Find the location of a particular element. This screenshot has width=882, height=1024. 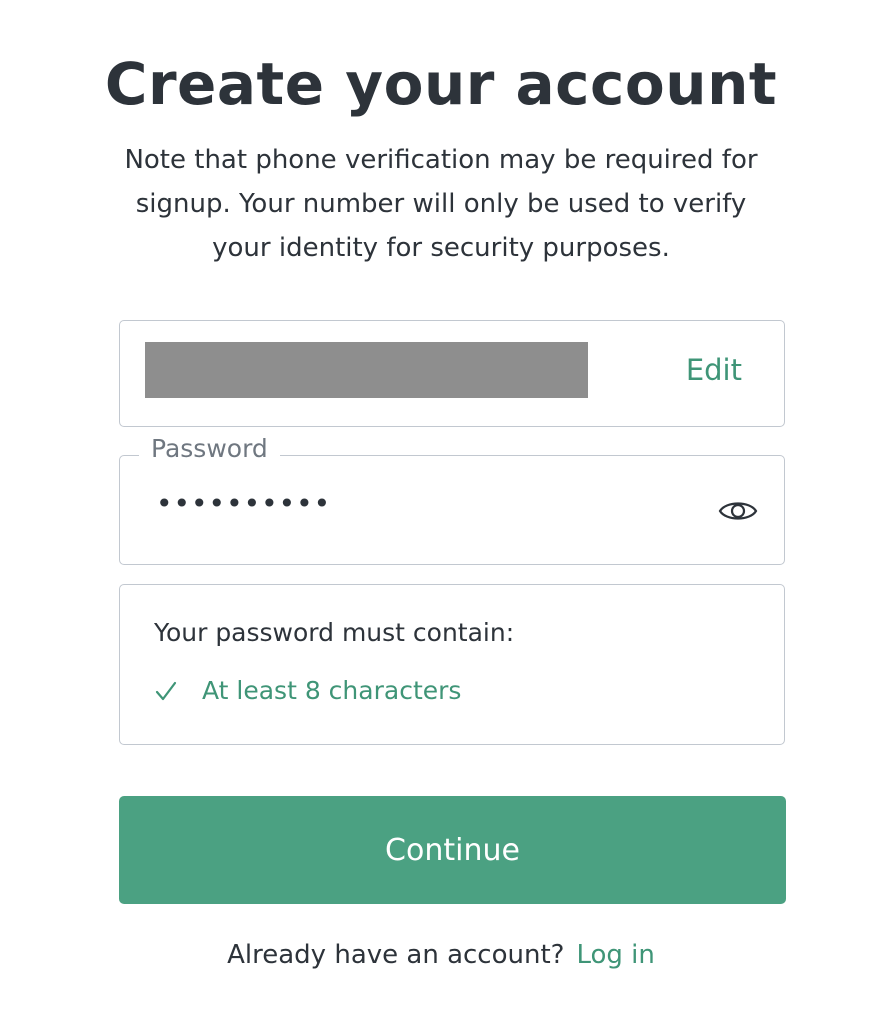

login-link: Log in is located at coordinates (615, 955).